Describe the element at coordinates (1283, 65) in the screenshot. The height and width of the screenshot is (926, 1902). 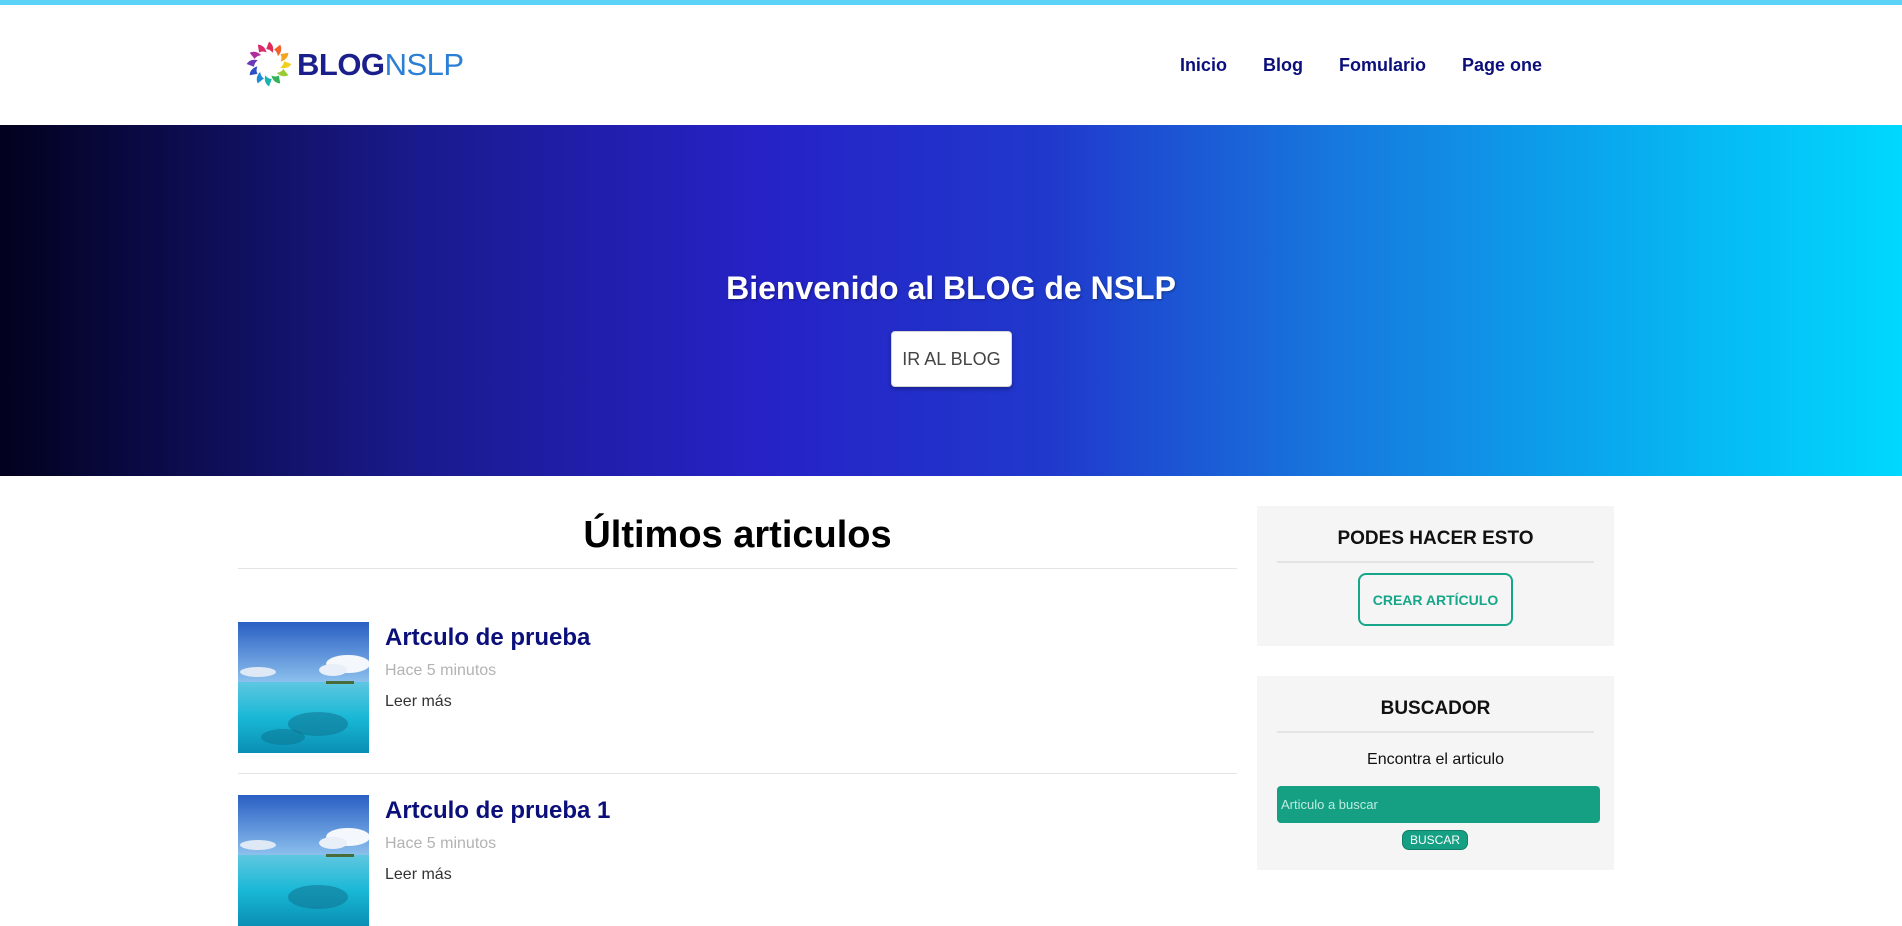
I see `nav-item-blog: Blog` at that location.